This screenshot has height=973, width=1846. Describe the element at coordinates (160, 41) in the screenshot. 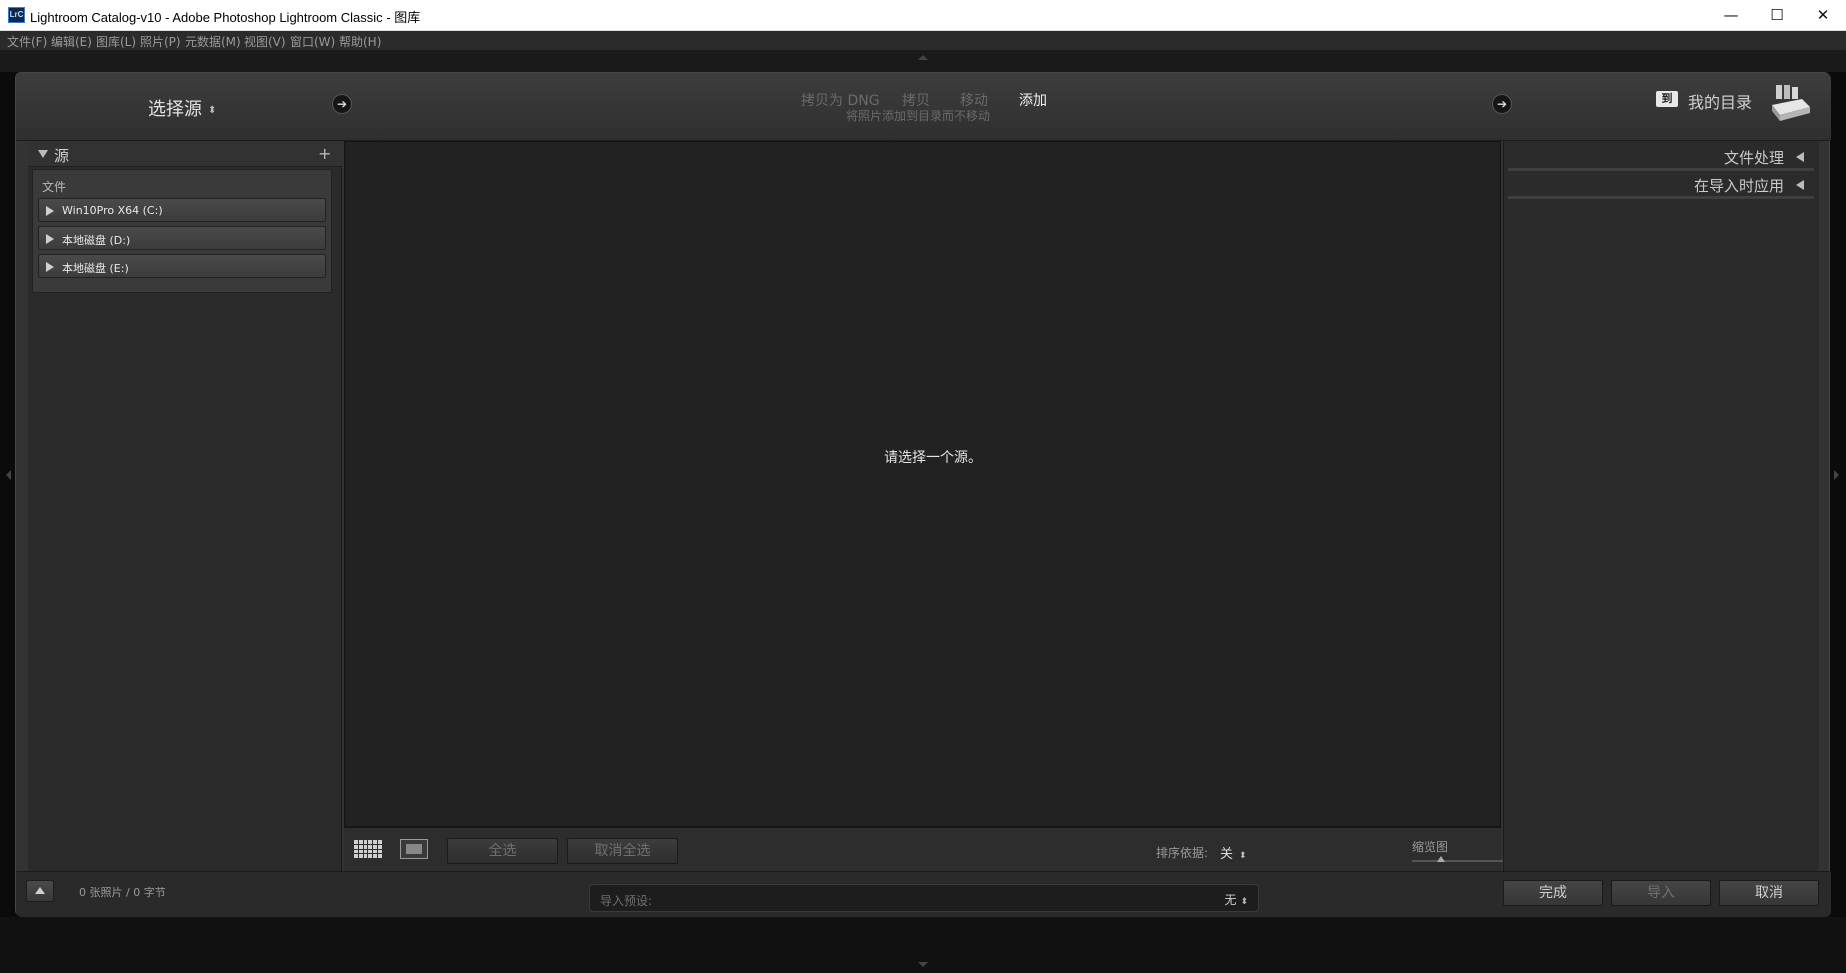

I see `menu-photo: 照片(P)` at that location.